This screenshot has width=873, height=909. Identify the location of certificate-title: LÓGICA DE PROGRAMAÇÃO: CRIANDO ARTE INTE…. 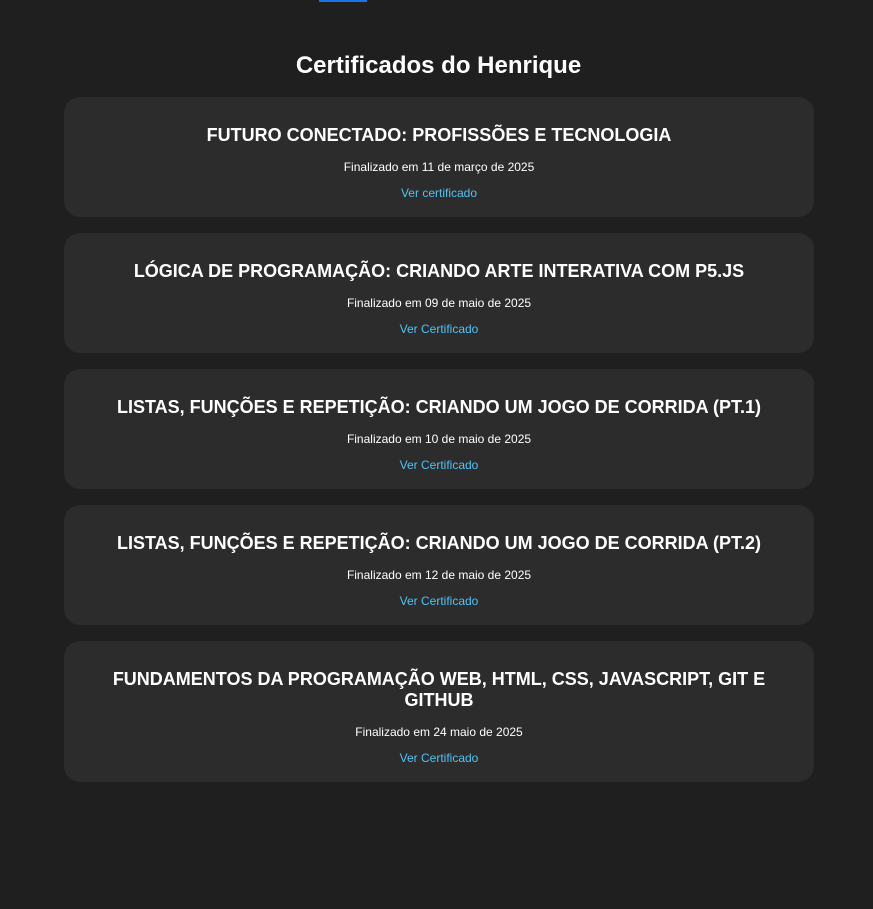
(439, 271).